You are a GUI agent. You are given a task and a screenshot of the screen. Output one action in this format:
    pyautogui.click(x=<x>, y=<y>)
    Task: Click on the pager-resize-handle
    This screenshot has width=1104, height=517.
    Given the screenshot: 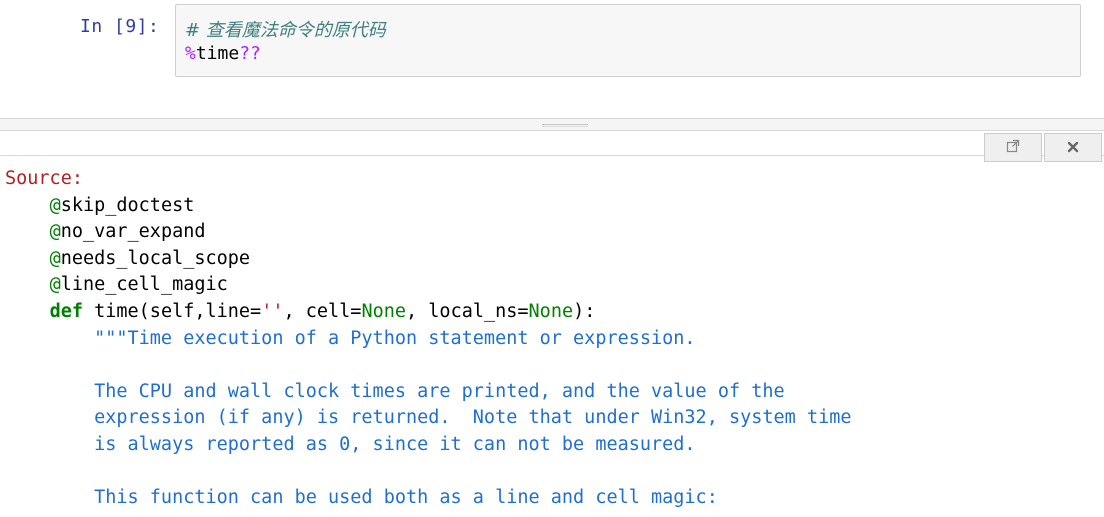 What is the action you would take?
    pyautogui.click(x=552, y=124)
    